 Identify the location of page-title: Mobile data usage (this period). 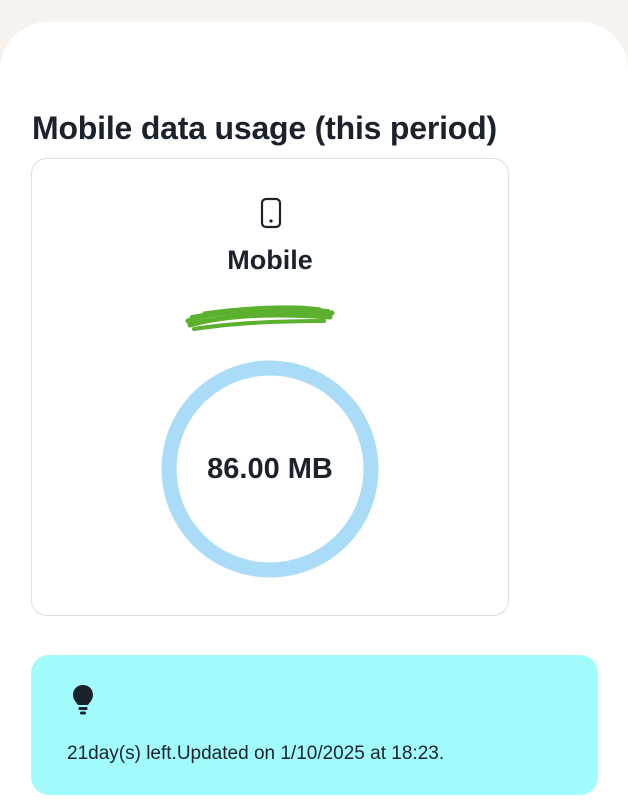
(264, 128).